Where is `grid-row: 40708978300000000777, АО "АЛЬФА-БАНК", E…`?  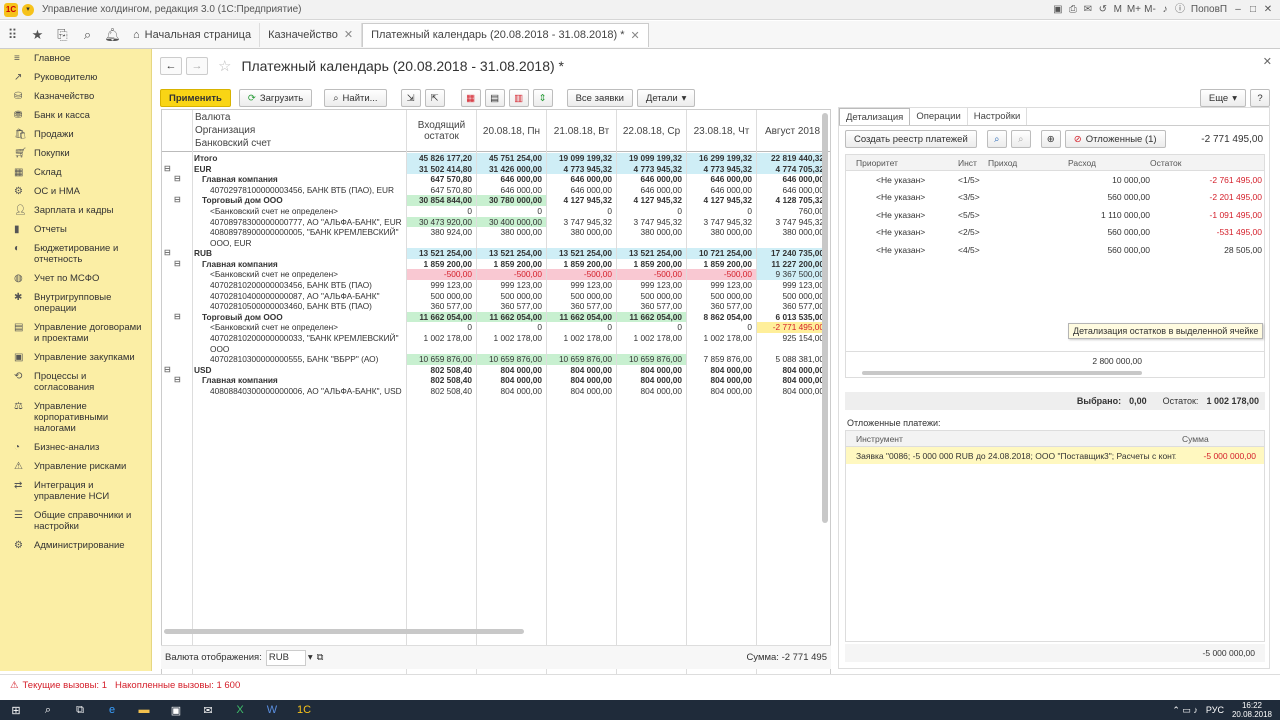 grid-row: 40708978300000000777, АО "АЛЬФА-БАНК", E… is located at coordinates (493, 222).